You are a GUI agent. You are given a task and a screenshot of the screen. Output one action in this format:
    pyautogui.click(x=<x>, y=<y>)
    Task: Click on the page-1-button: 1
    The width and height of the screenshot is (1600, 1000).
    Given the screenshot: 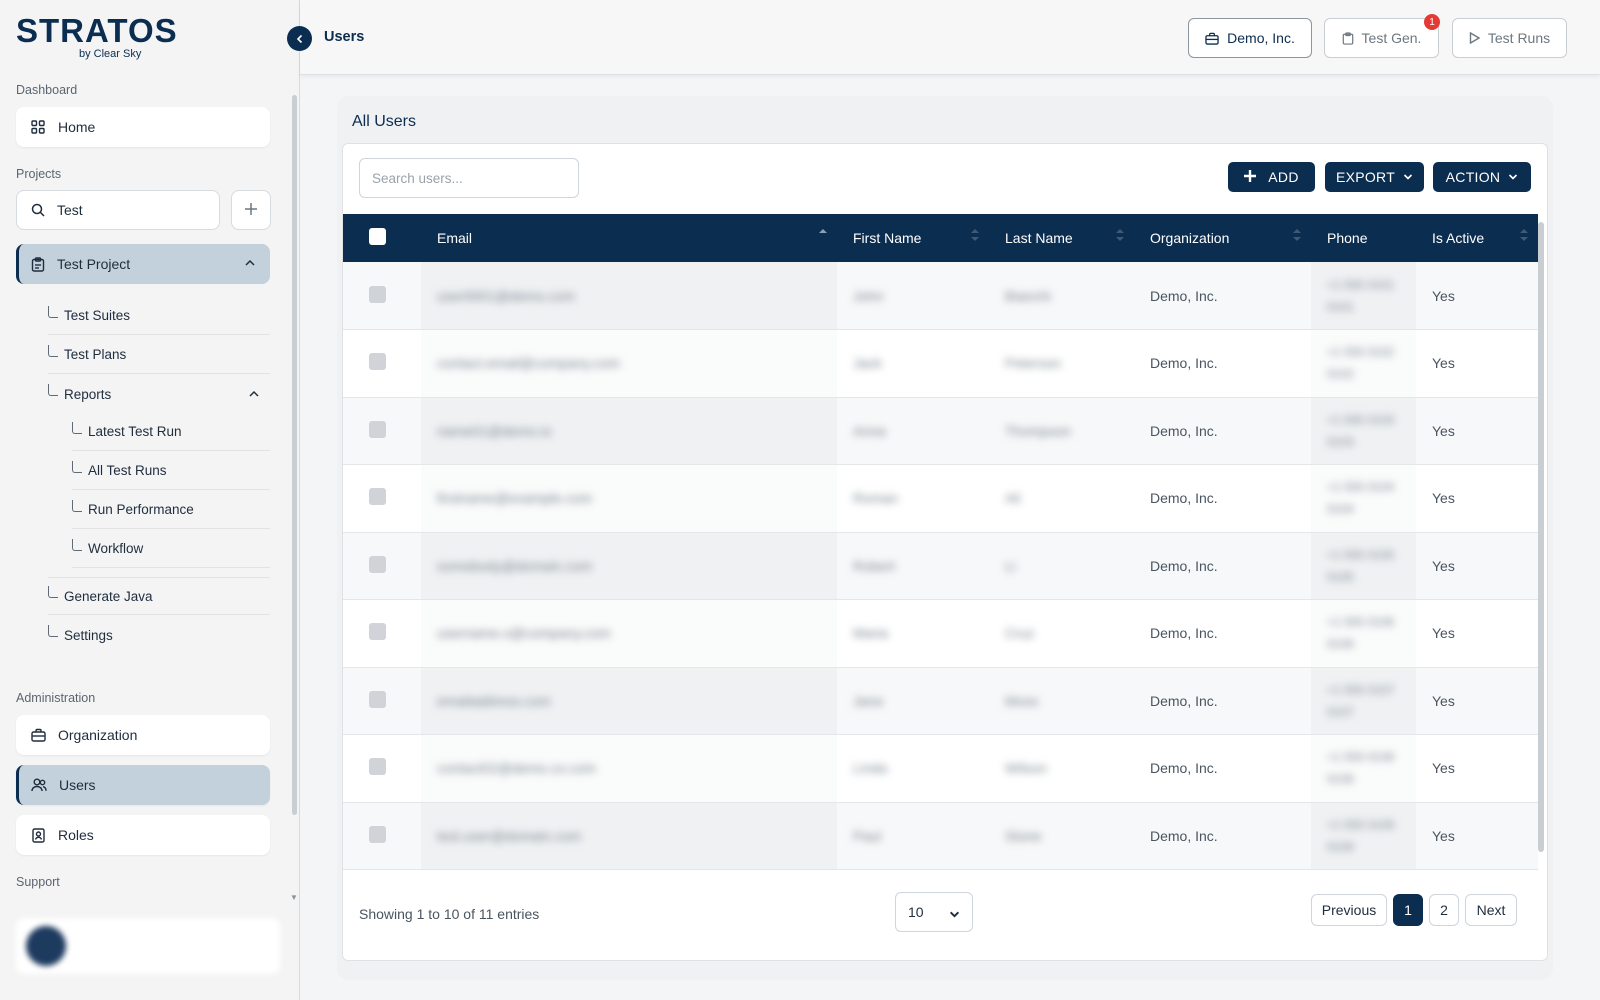 What is the action you would take?
    pyautogui.click(x=1408, y=910)
    